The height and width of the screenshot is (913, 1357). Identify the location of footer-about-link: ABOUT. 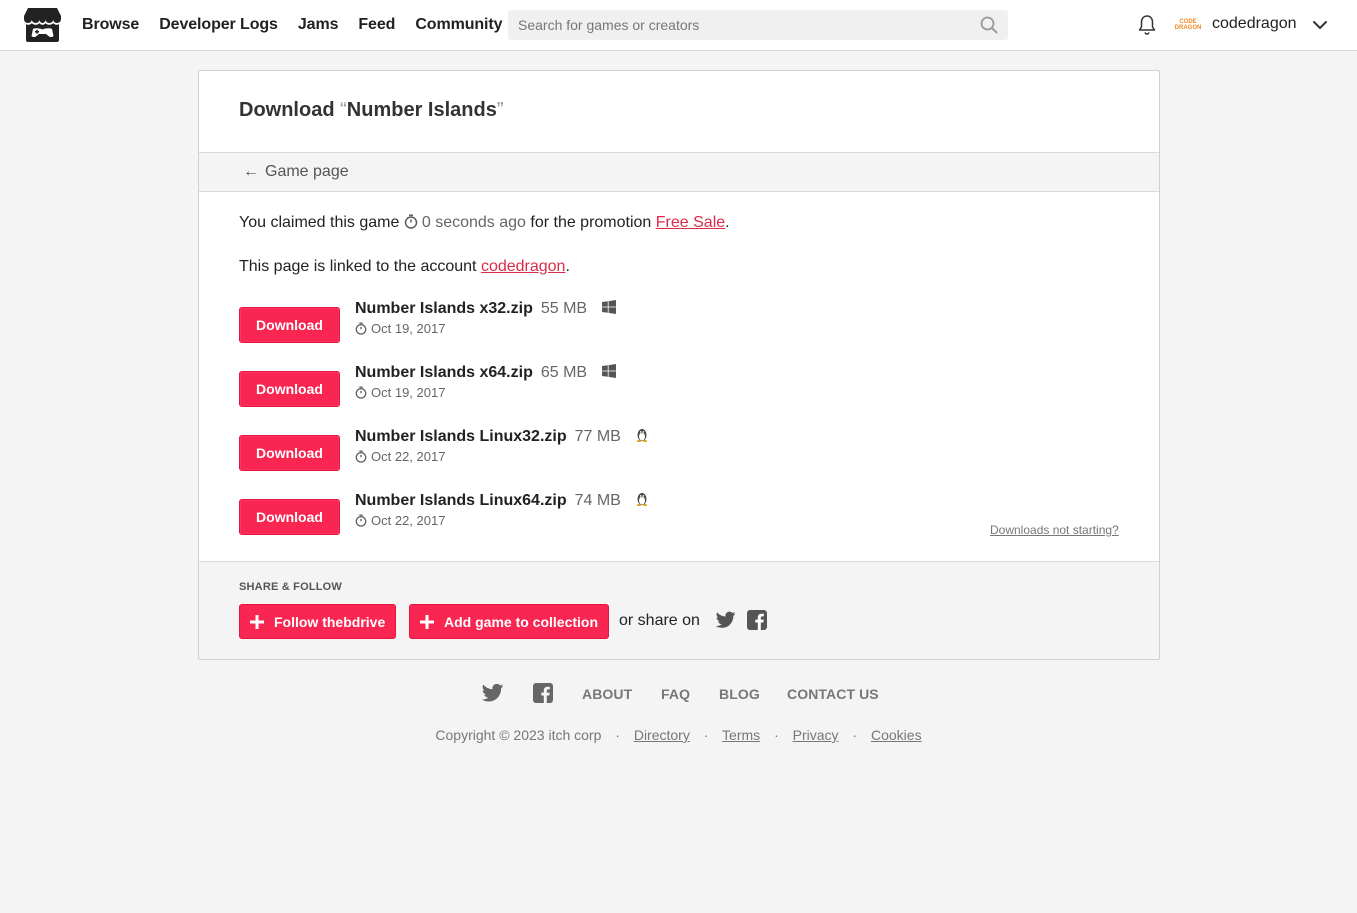
(607, 694).